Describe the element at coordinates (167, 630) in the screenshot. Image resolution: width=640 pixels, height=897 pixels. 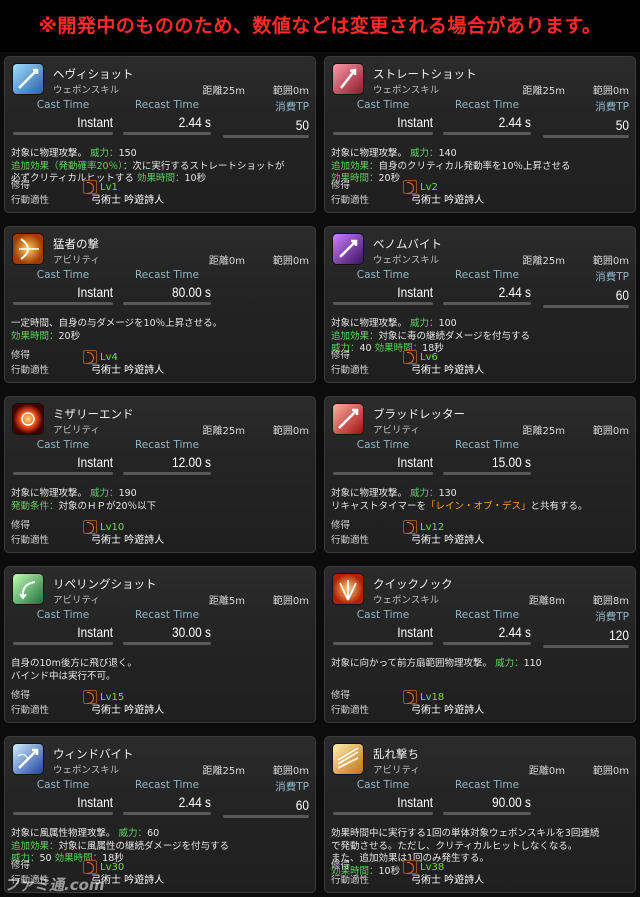
I see `recast-time: Recast Time 30.00 s` at that location.